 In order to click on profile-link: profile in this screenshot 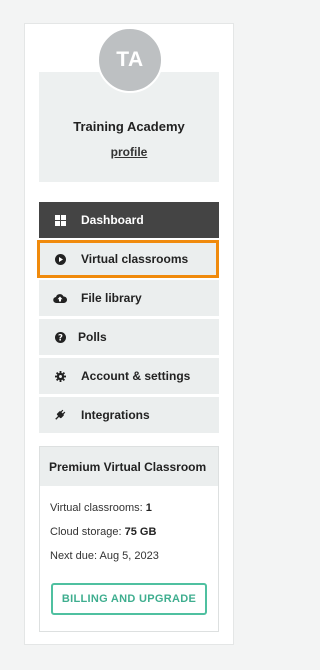, I will do `click(129, 152)`.